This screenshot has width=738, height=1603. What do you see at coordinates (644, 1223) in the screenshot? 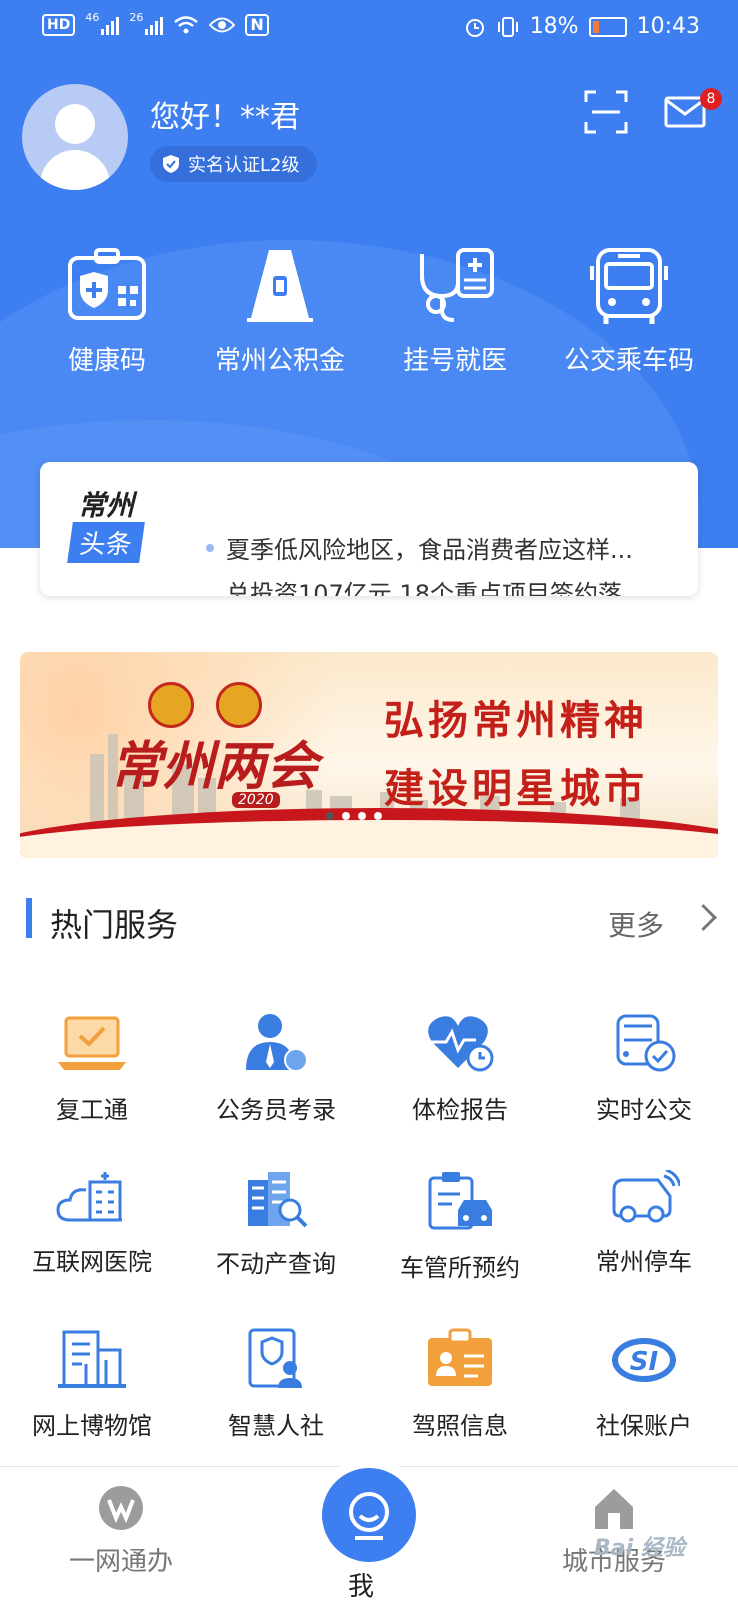
I see `service-parking: 常州停车` at bounding box center [644, 1223].